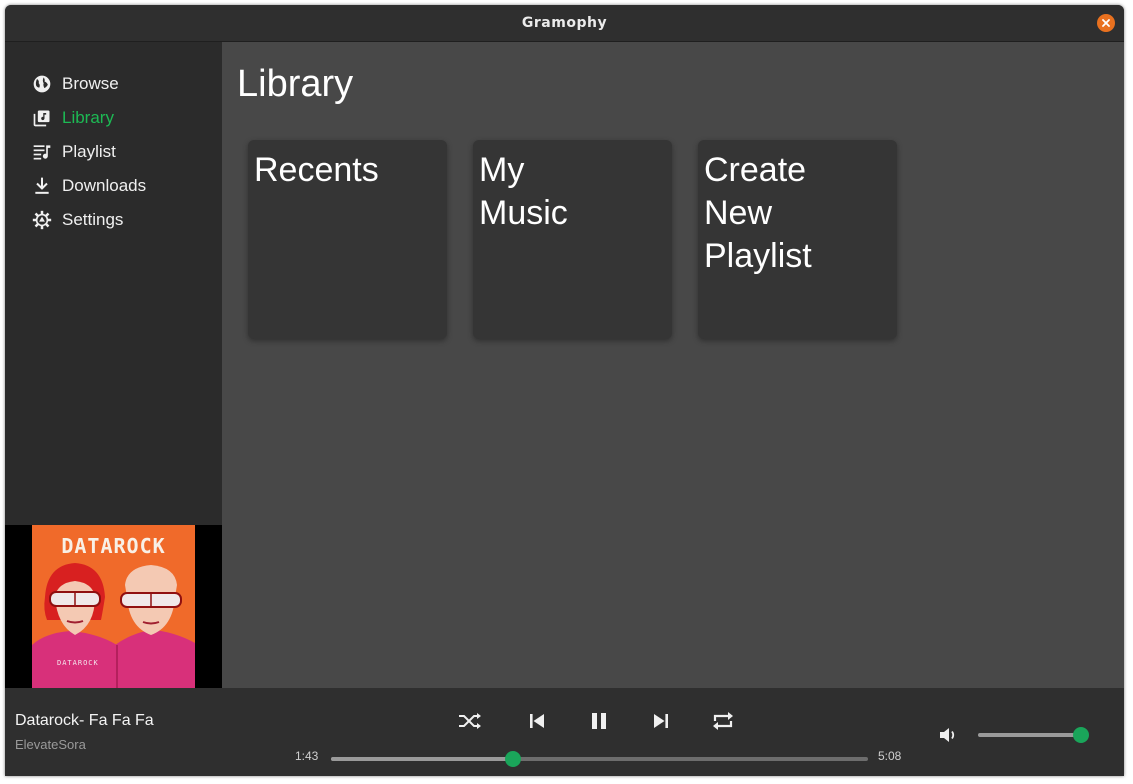  What do you see at coordinates (422, 759) in the screenshot?
I see `seek-progress` at bounding box center [422, 759].